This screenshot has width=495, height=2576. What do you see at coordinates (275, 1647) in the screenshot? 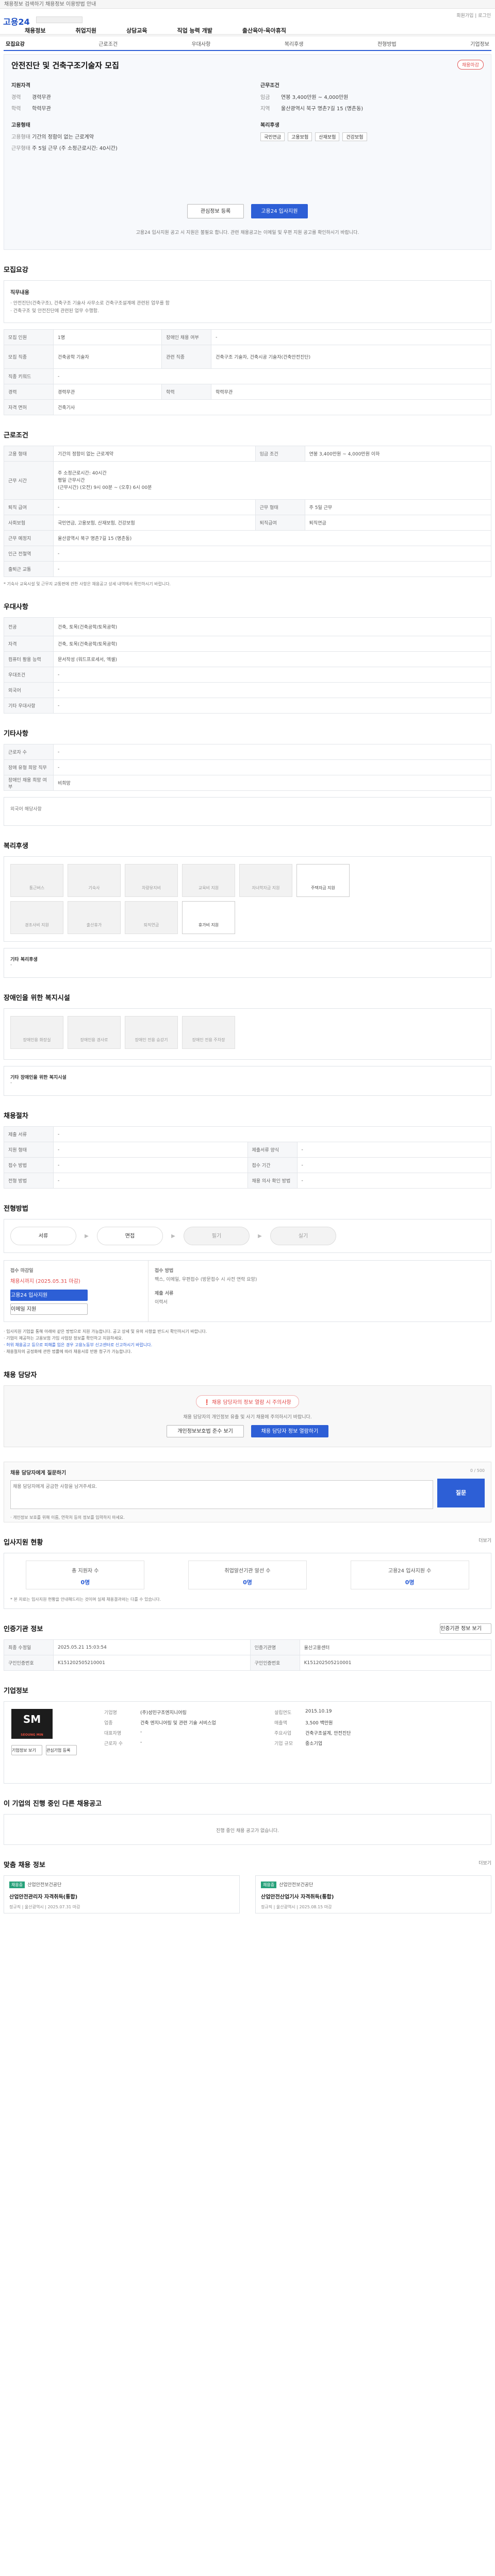
I see `cell-label: 인증기관명` at bounding box center [275, 1647].